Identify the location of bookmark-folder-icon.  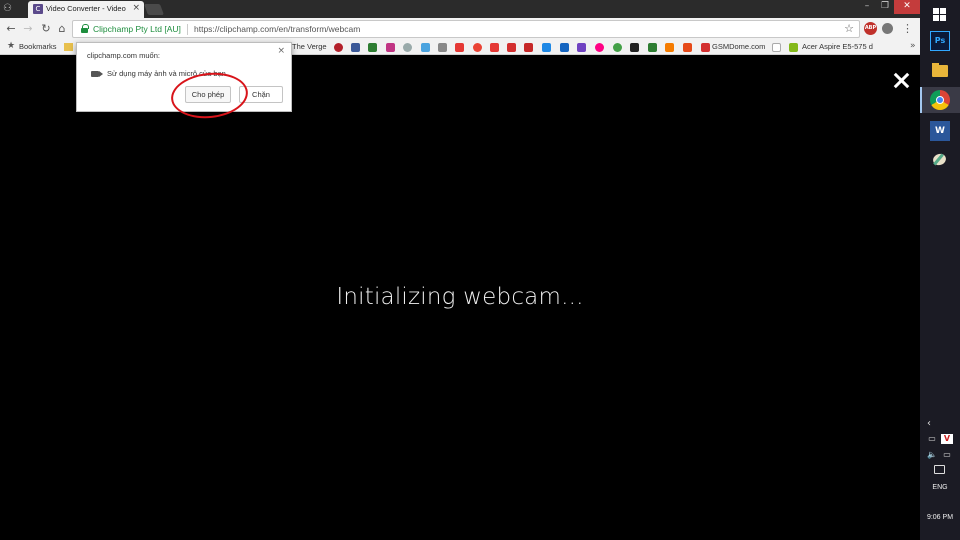
(68, 47).